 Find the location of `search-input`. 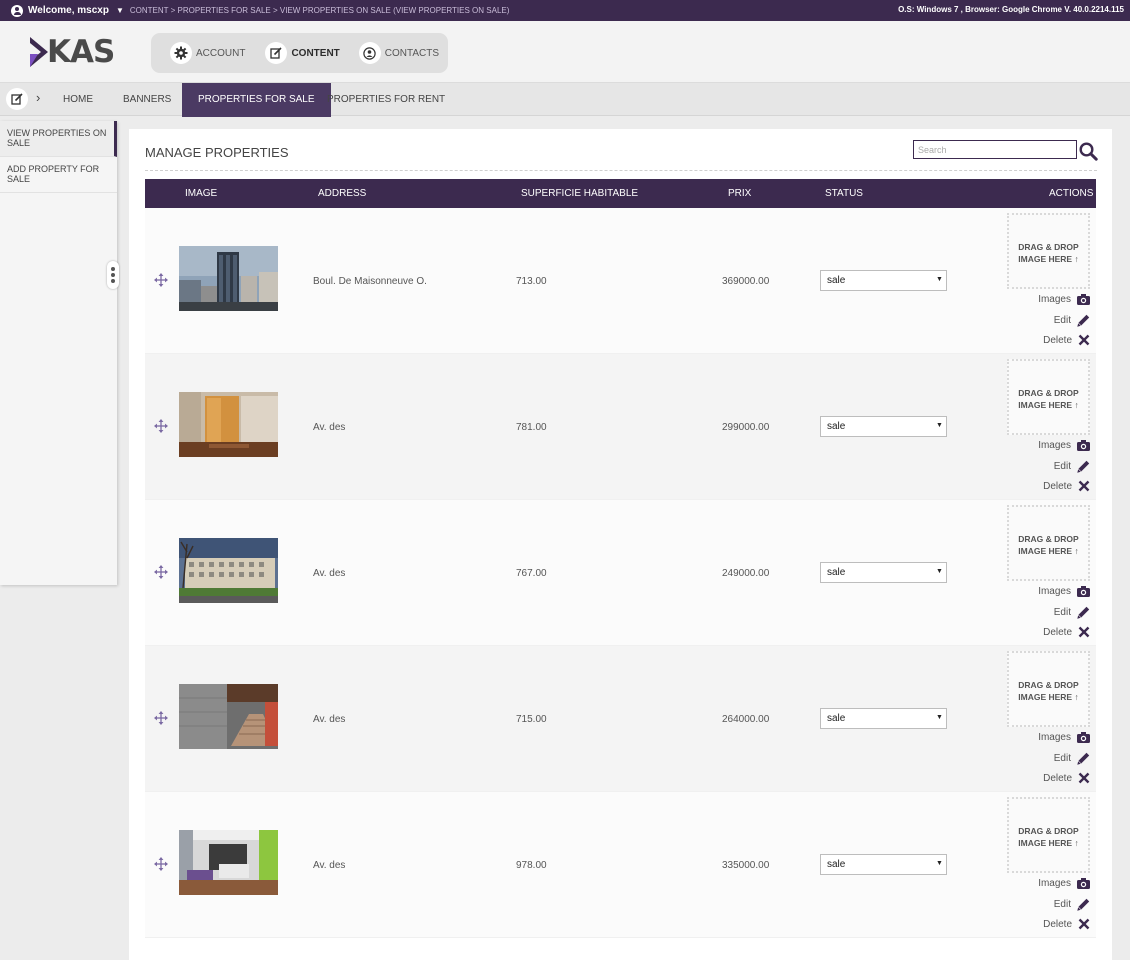

search-input is located at coordinates (995, 149).